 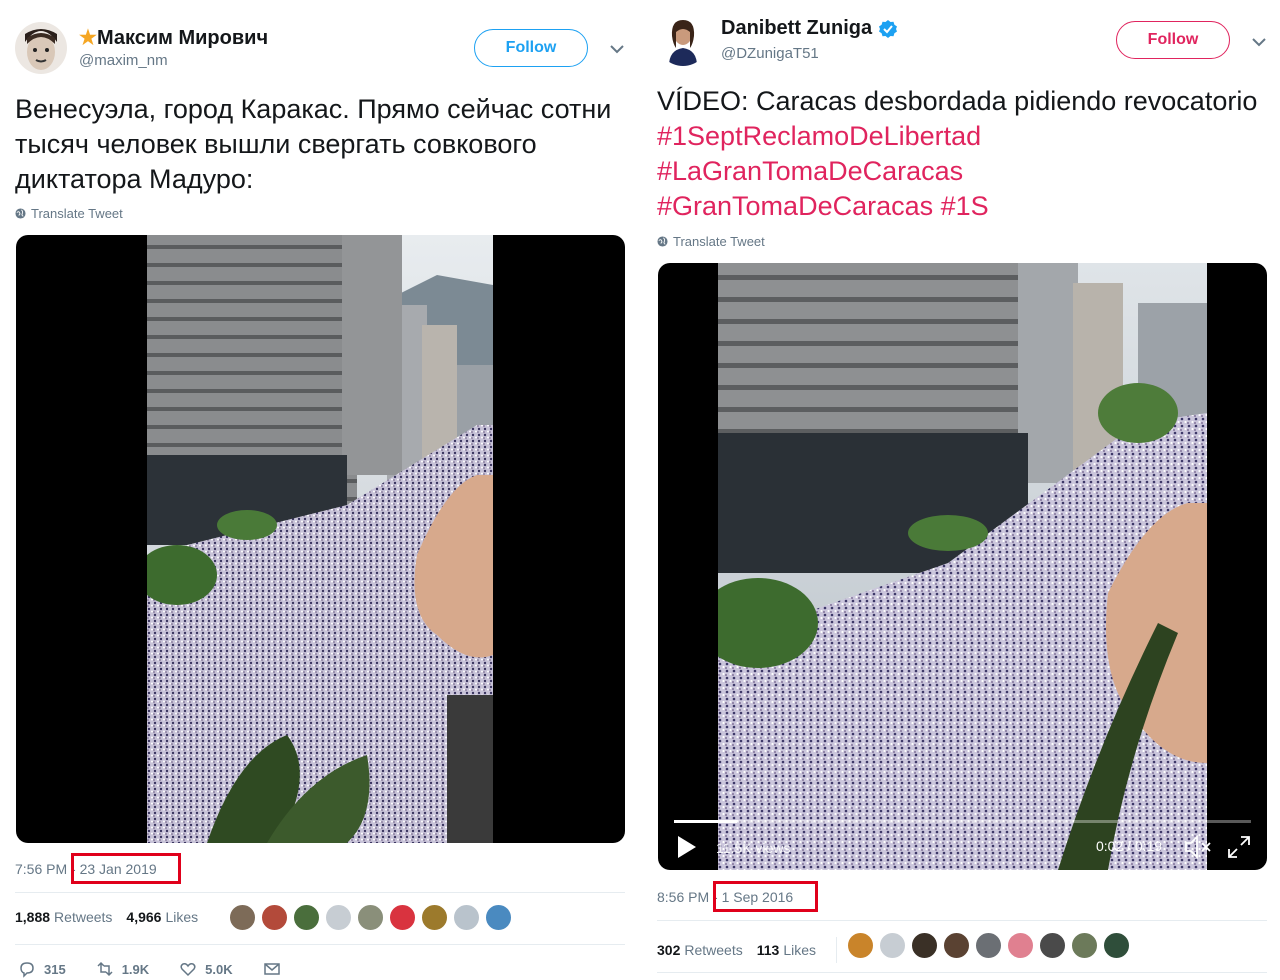 What do you see at coordinates (687, 847) in the screenshot?
I see `play-icon` at bounding box center [687, 847].